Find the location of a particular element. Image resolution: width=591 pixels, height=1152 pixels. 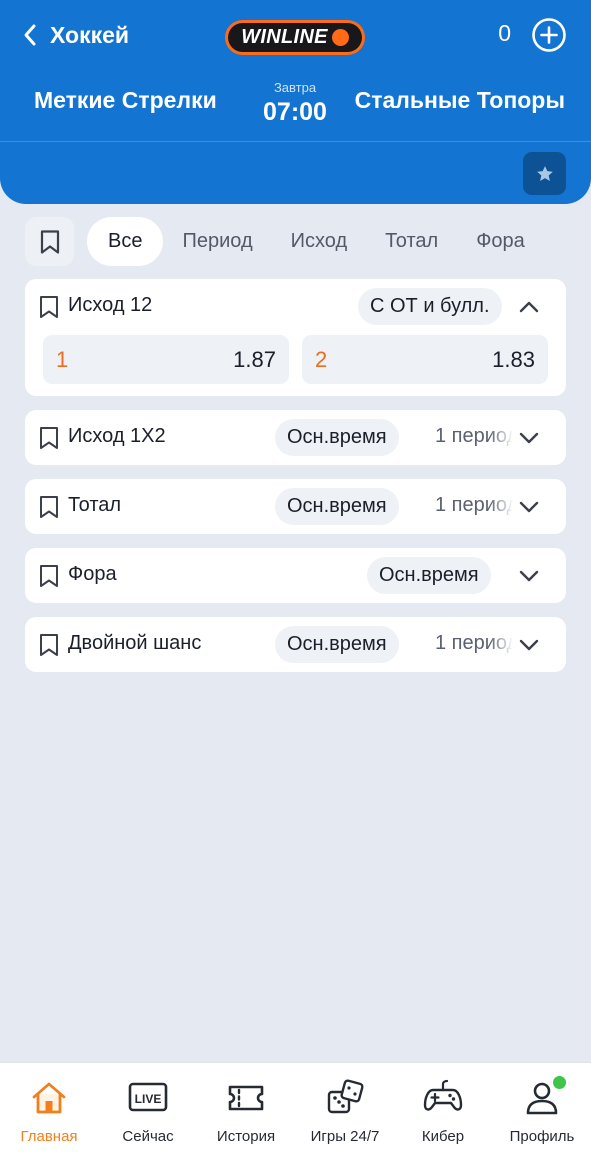

tab-total: Тотал is located at coordinates (411, 241).